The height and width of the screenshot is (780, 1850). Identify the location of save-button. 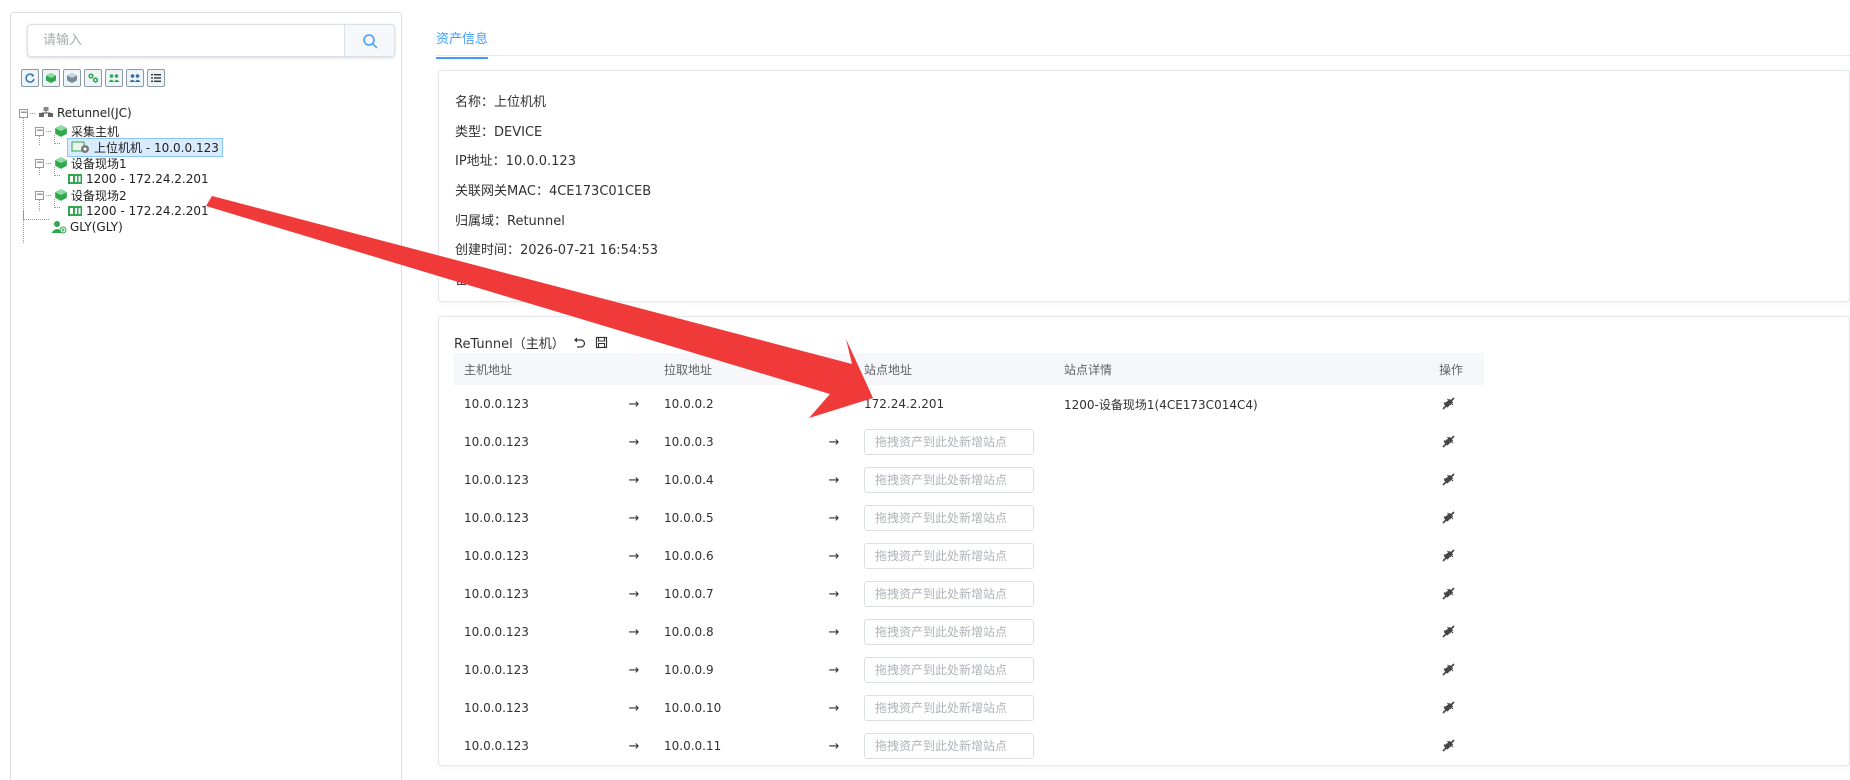
(602, 343).